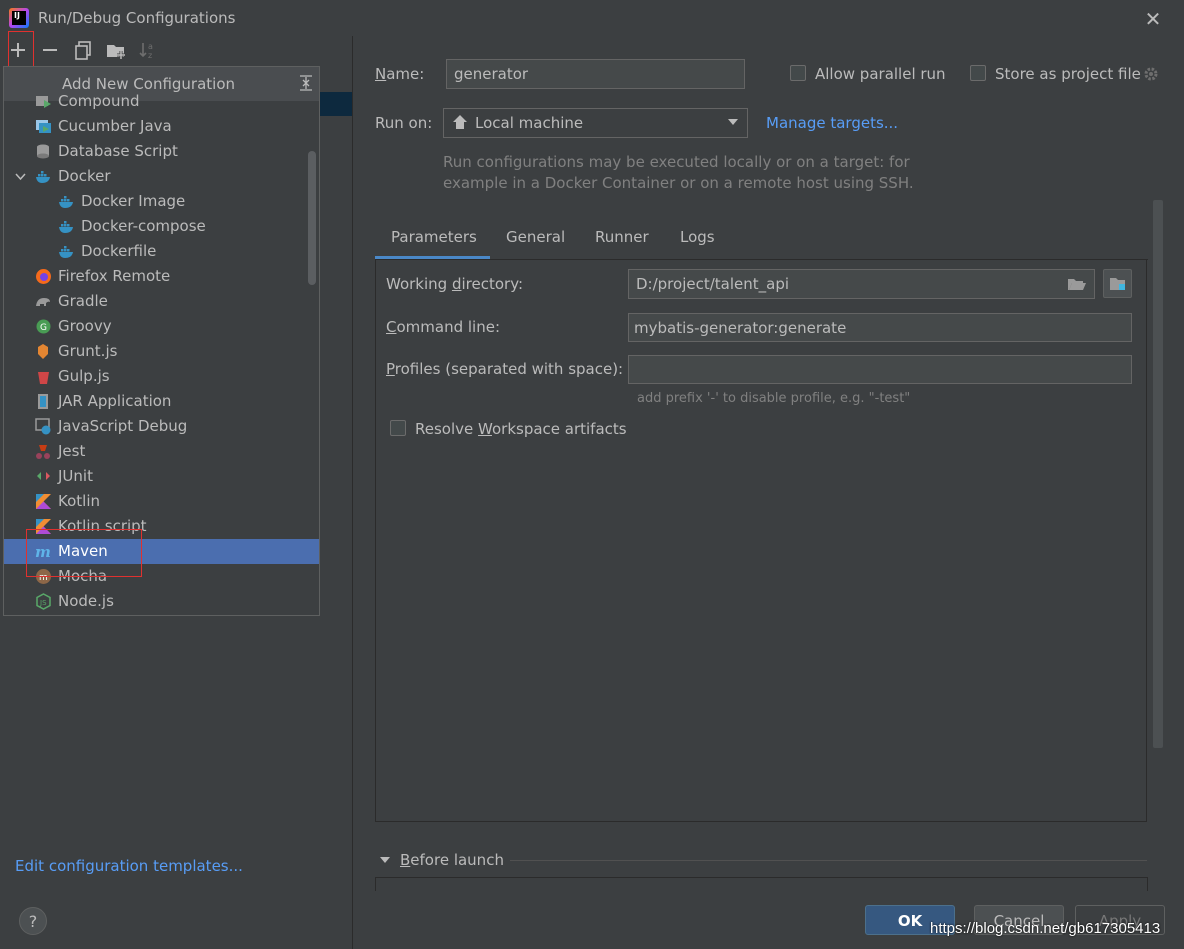  Describe the element at coordinates (161, 501) in the screenshot. I see `config-type-kotlin: Kotlin` at that location.